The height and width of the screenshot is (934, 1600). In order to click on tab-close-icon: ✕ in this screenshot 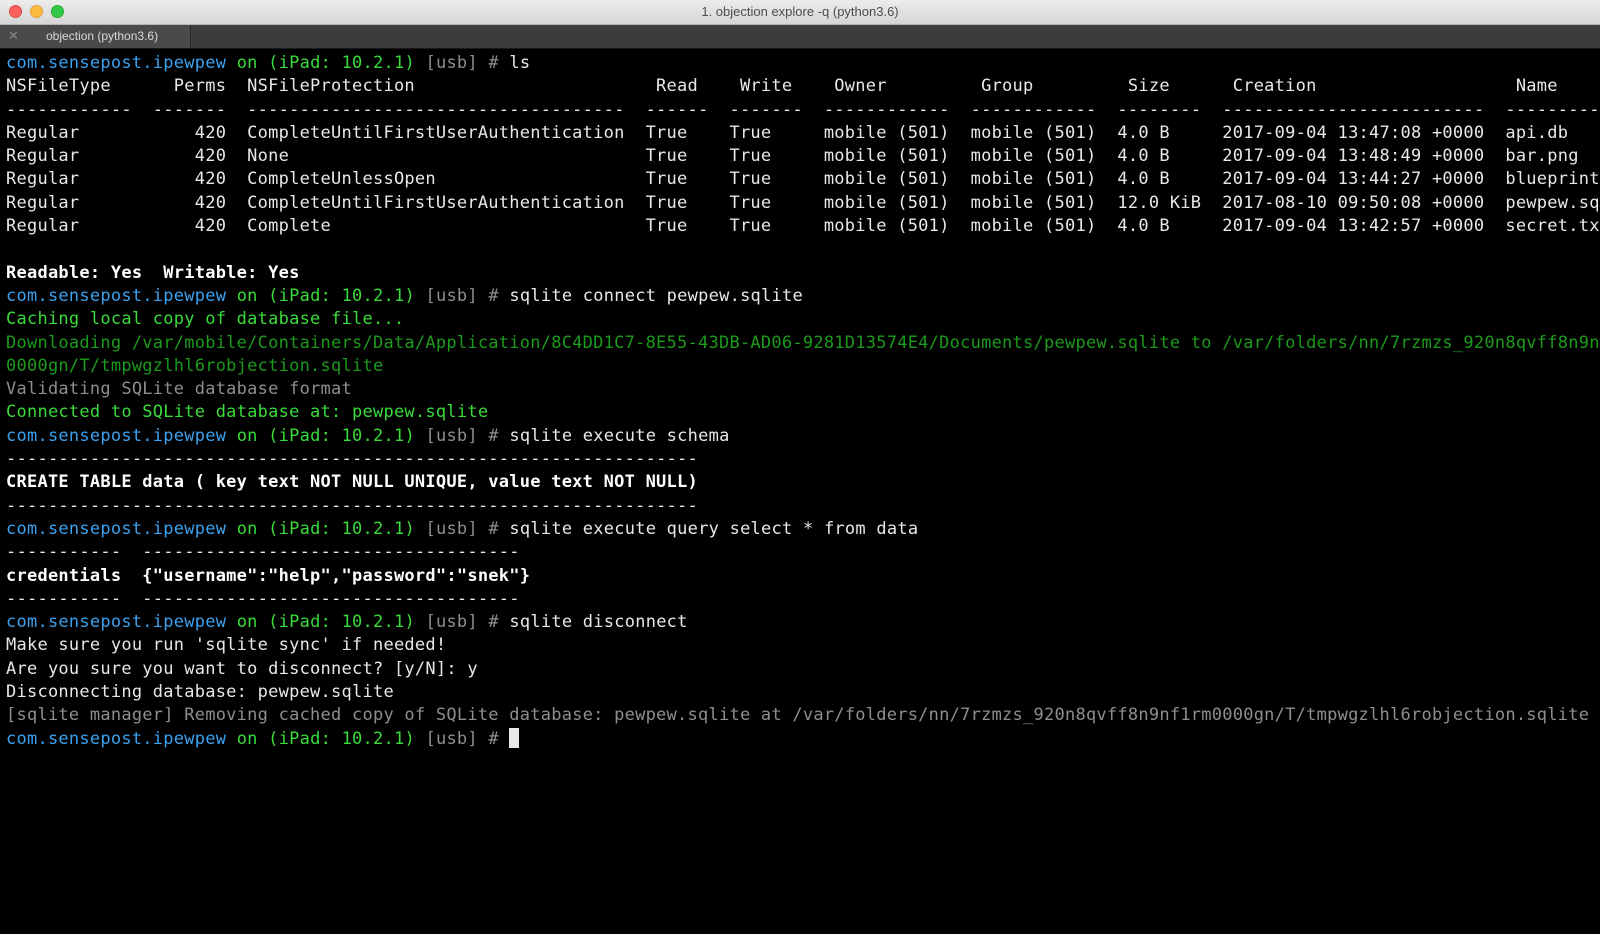, I will do `click(13, 36)`.